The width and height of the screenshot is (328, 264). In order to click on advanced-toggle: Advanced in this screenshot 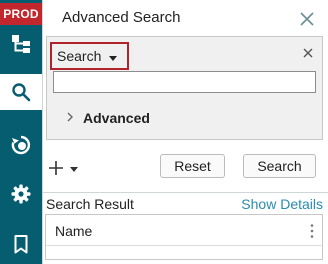, I will do `click(108, 118)`.